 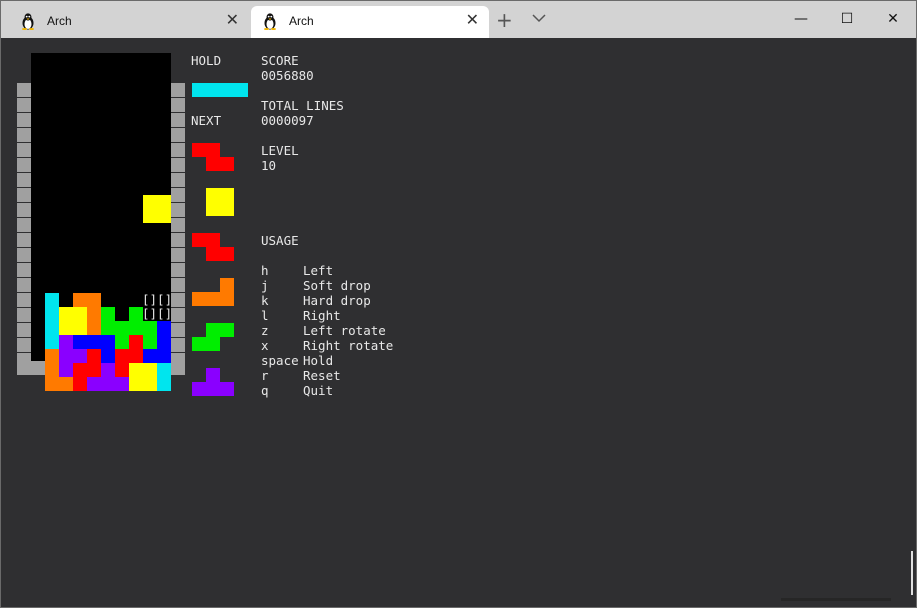 I want to click on maximize-button: ☐, so click(x=847, y=19).